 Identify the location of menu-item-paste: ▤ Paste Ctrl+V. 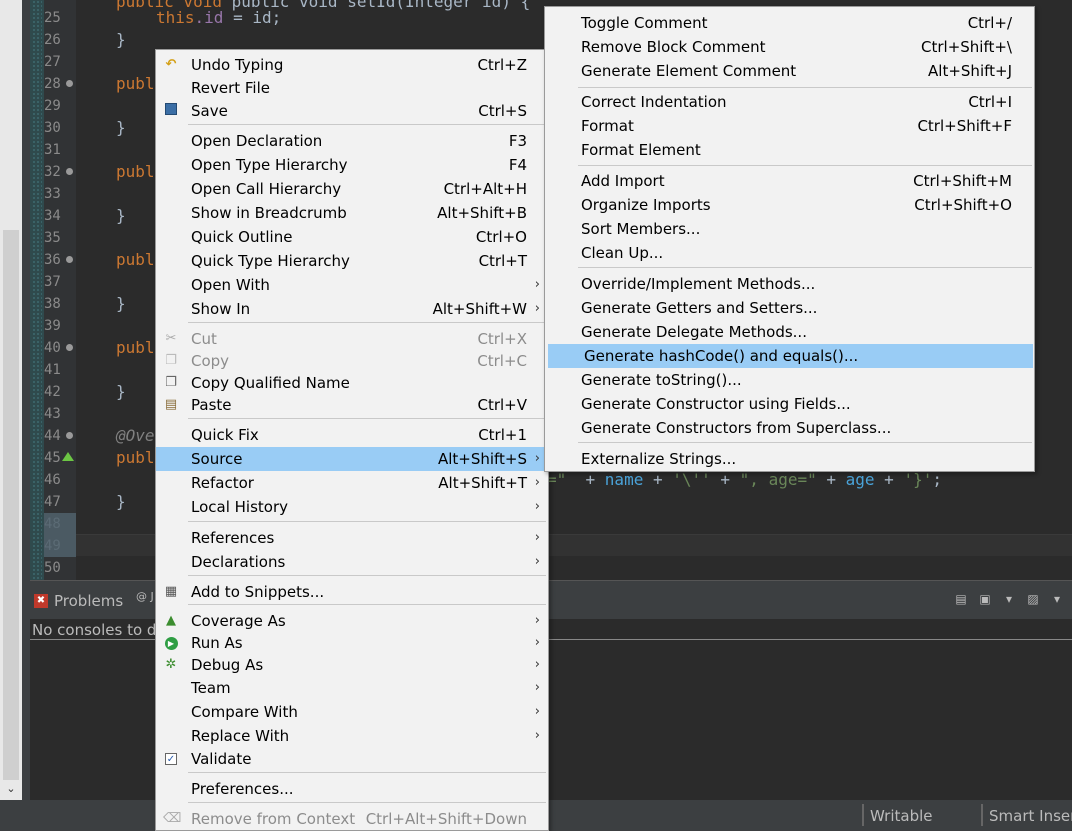
(352, 405).